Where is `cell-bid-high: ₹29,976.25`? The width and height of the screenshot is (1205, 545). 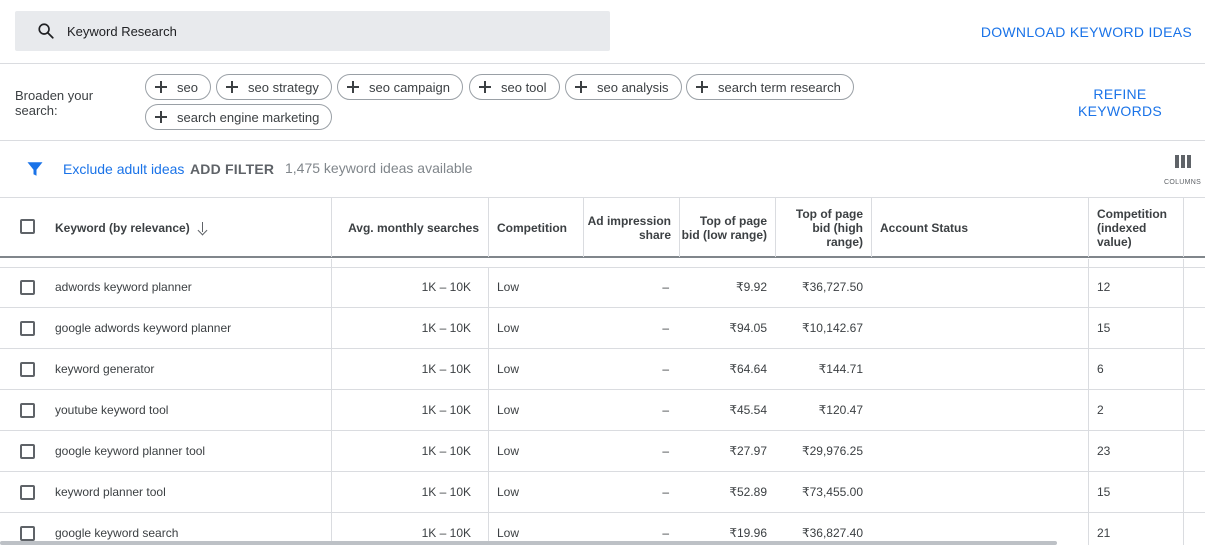 cell-bid-high: ₹29,976.25 is located at coordinates (832, 451).